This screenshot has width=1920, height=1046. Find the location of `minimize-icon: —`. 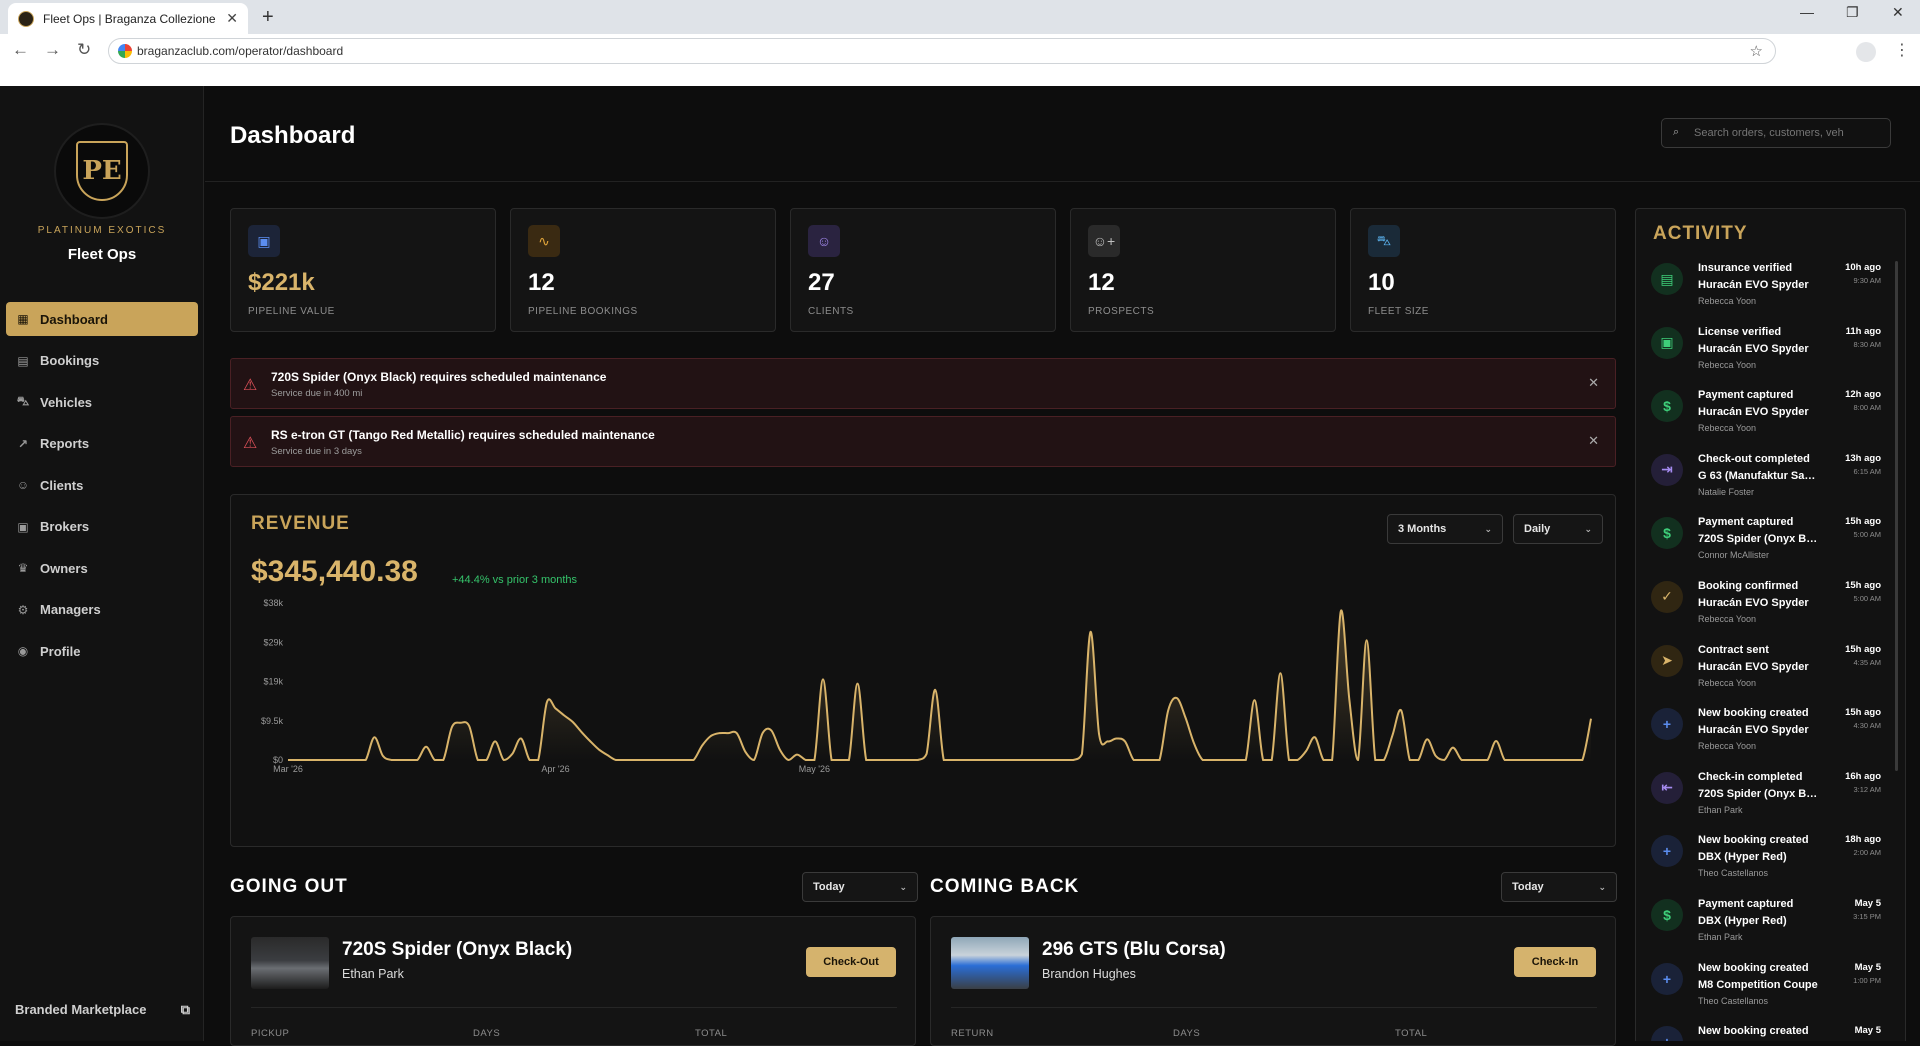

minimize-icon: — is located at coordinates (1807, 12).